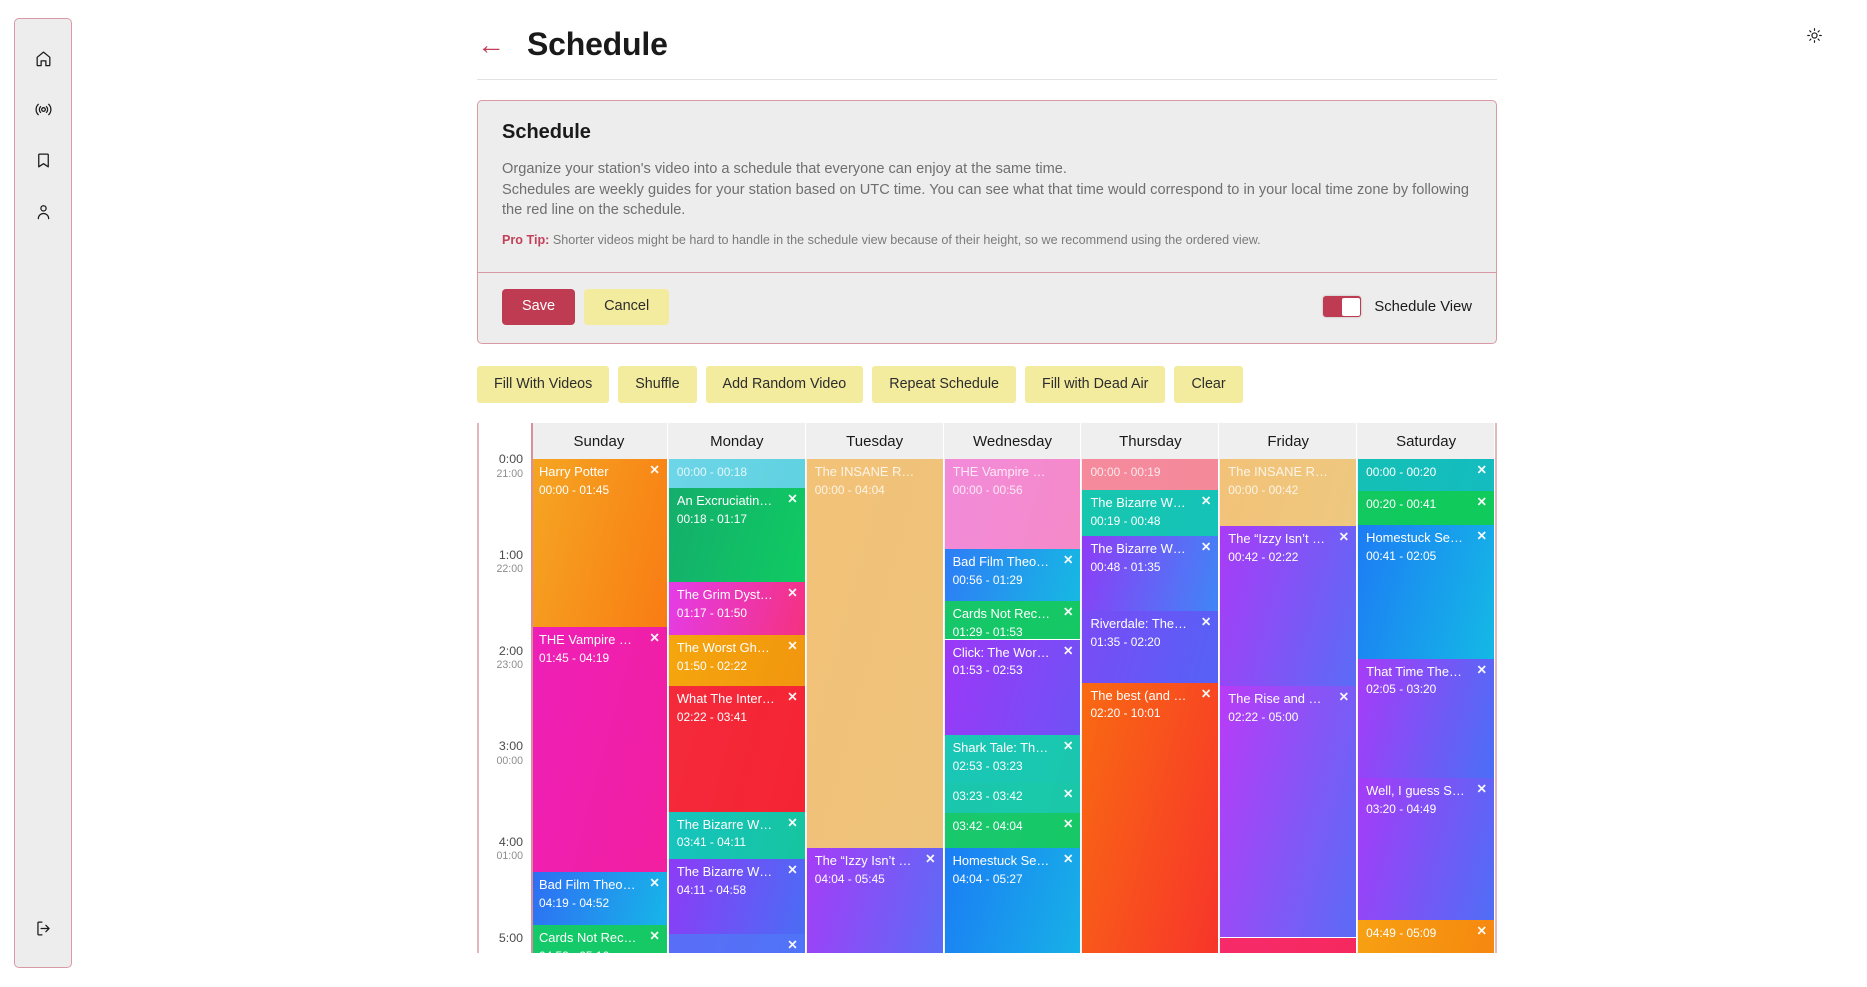 The image size is (1867, 987). I want to click on schedule-event: An Excruciatin… 00:18 - 01:17 ✕, so click(736, 535).